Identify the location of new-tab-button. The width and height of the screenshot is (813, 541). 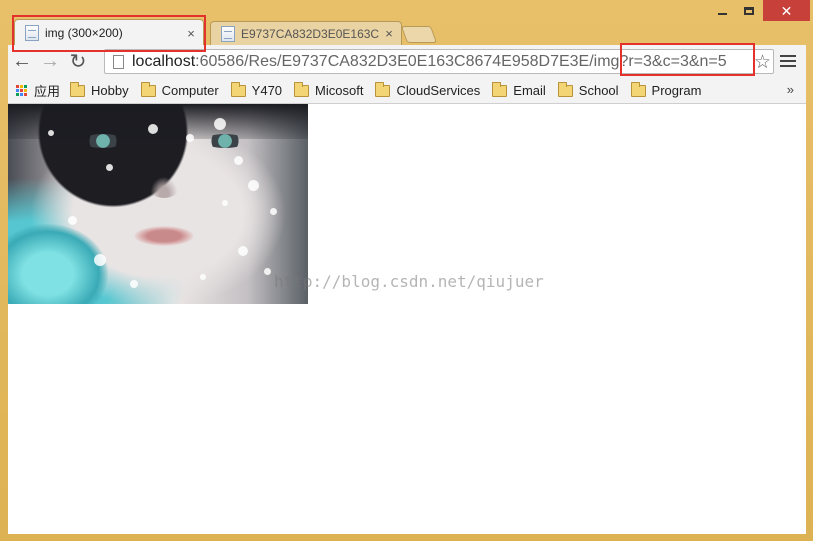
(419, 34).